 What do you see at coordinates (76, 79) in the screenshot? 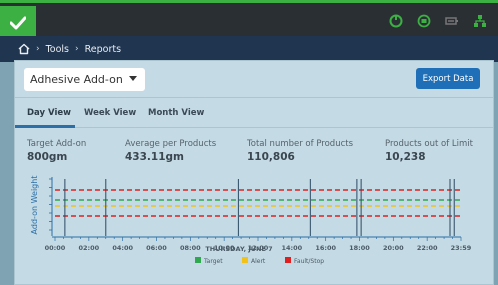
I see `dropdown-value: Adhesive Add-on` at bounding box center [76, 79].